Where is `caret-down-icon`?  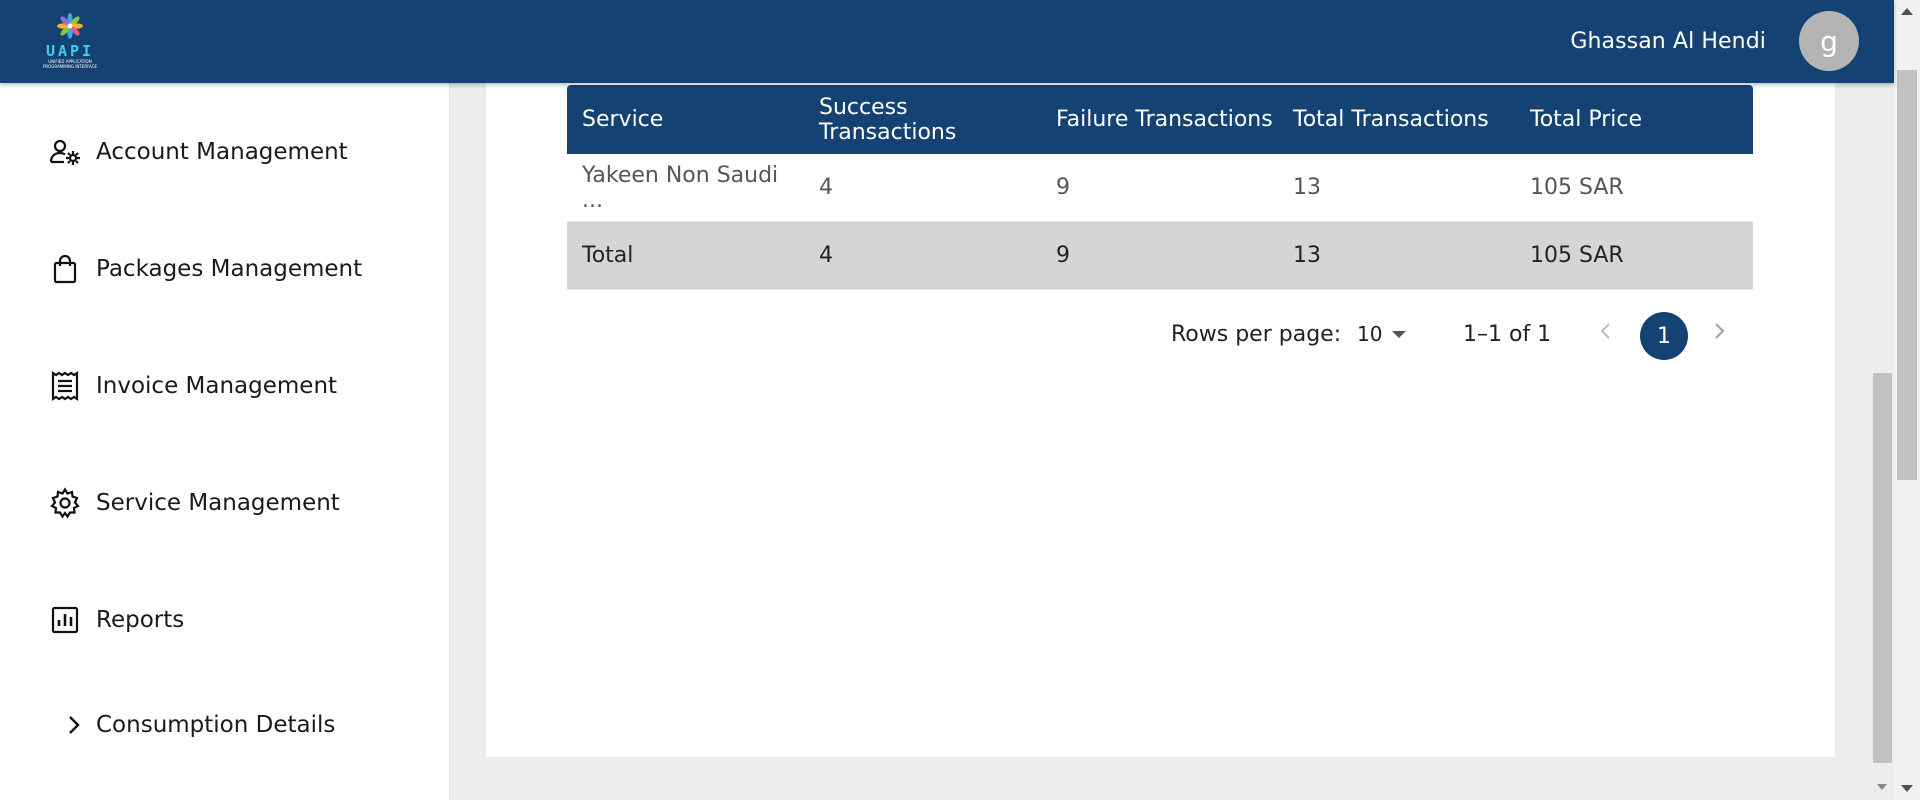 caret-down-icon is located at coordinates (1399, 334).